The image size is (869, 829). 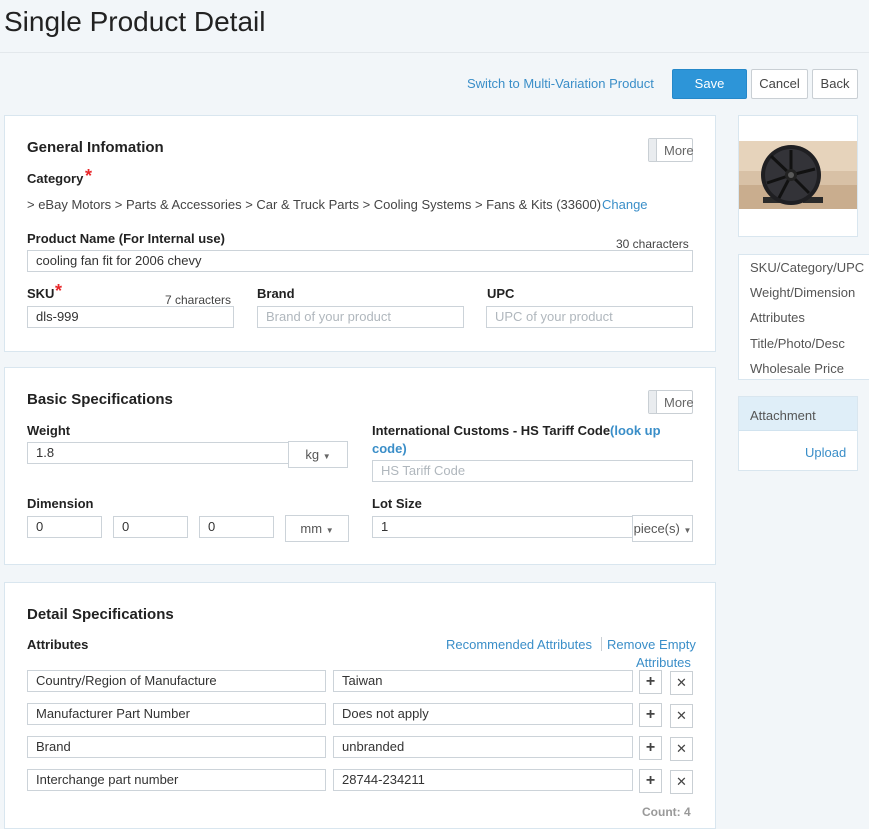 I want to click on product-image-card, so click(x=798, y=176).